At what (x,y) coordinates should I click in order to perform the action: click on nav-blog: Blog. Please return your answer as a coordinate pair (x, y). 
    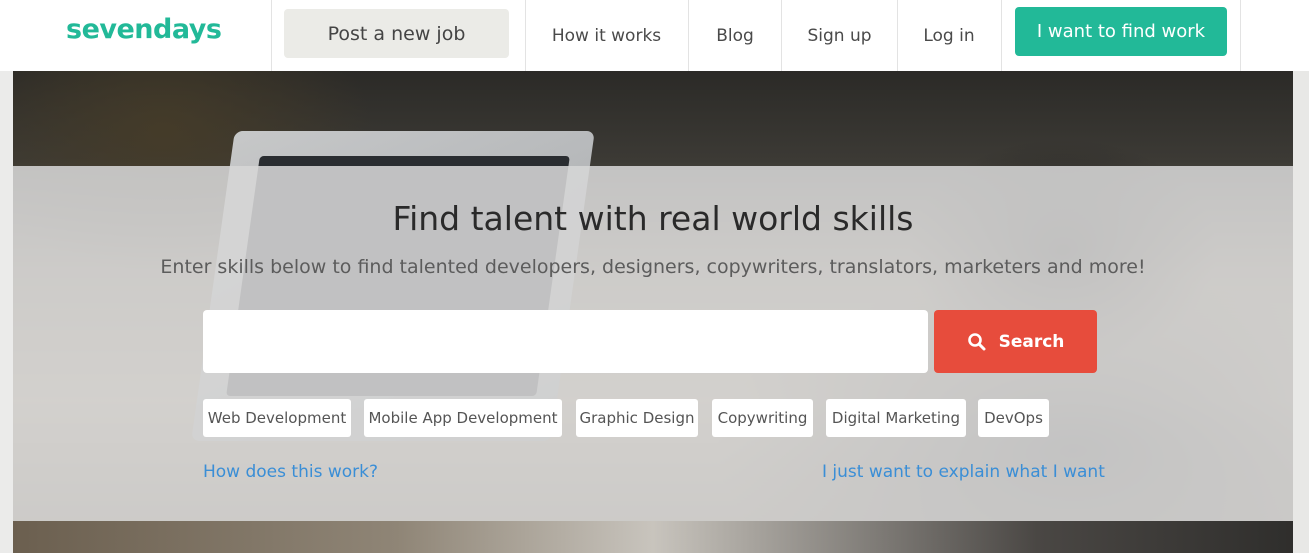
    Looking at the image, I should click on (735, 35).